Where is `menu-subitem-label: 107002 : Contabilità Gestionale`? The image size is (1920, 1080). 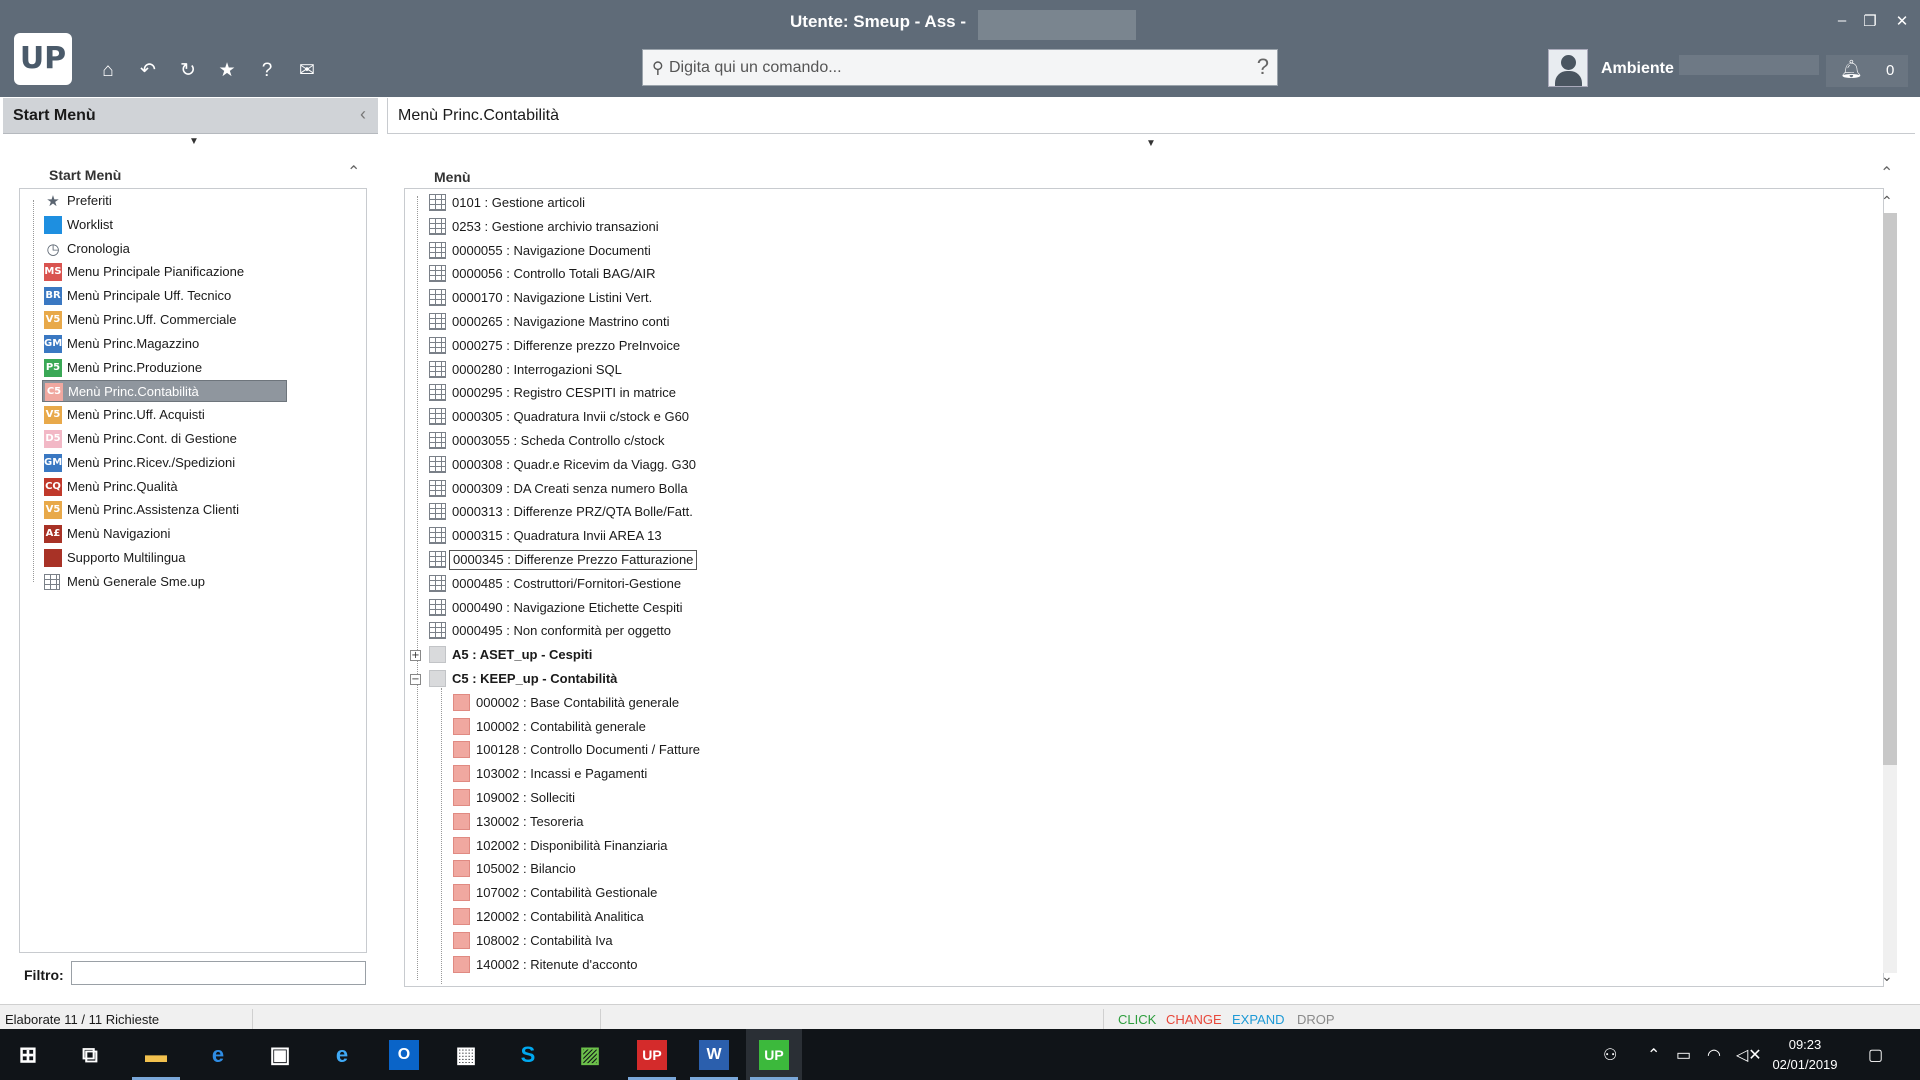
menu-subitem-label: 107002 : Contabilità Gestionale is located at coordinates (567, 893).